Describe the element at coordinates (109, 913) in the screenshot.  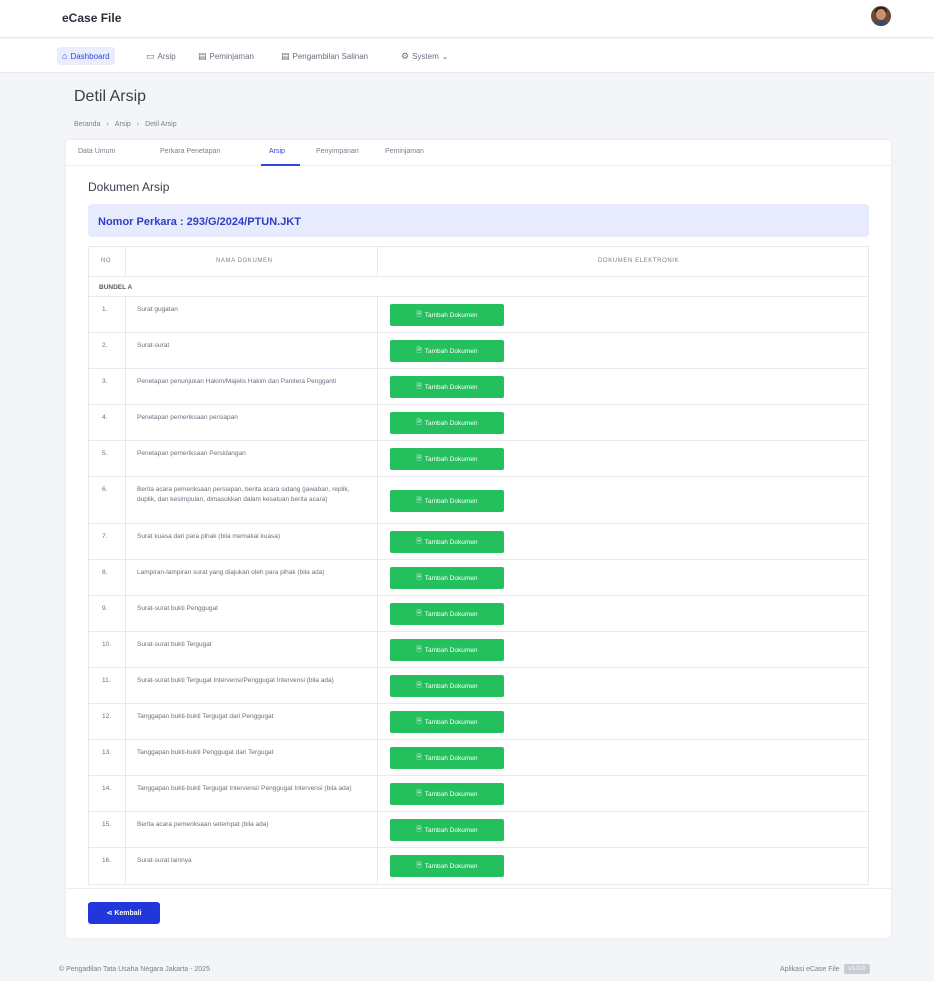
I see `arrow-left-icon: ⊲` at that location.